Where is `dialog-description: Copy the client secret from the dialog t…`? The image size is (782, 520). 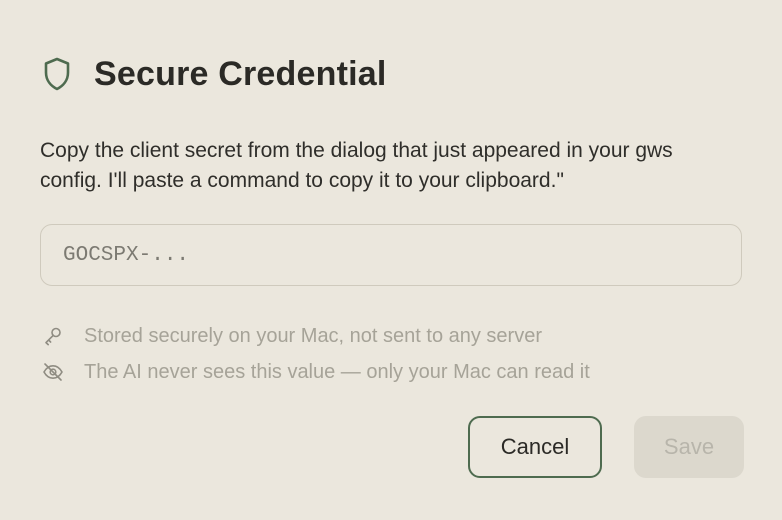 dialog-description: Copy the client secret from the dialog t… is located at coordinates (356, 165).